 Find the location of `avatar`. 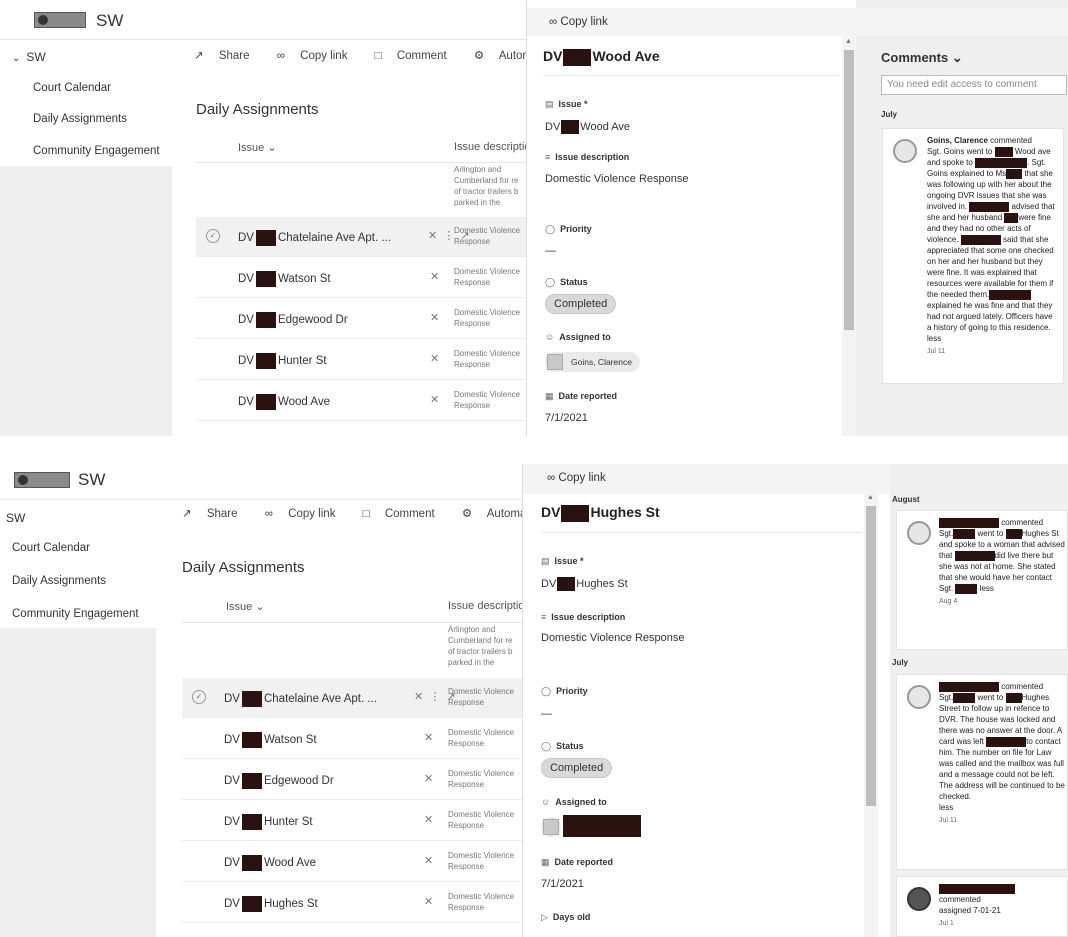

avatar is located at coordinates (551, 827).